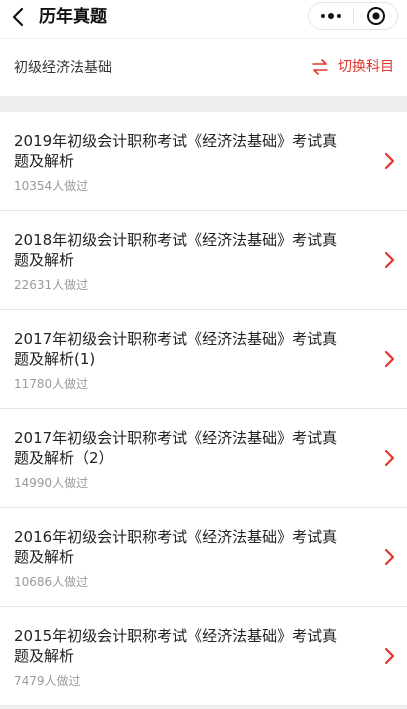 The image size is (407, 709). Describe the element at coordinates (366, 67) in the screenshot. I see `switch-subject-label: 切换科目` at that location.